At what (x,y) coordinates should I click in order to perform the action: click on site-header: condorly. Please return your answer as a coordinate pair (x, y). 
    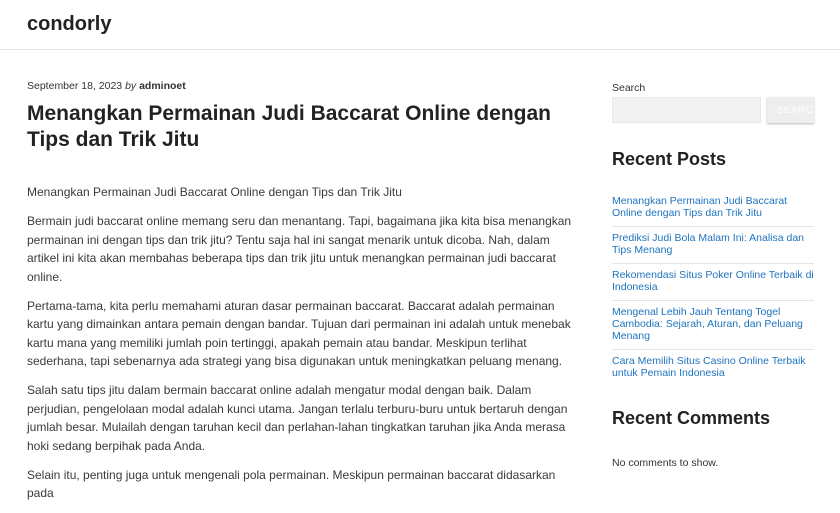
    Looking at the image, I should click on (420, 25).